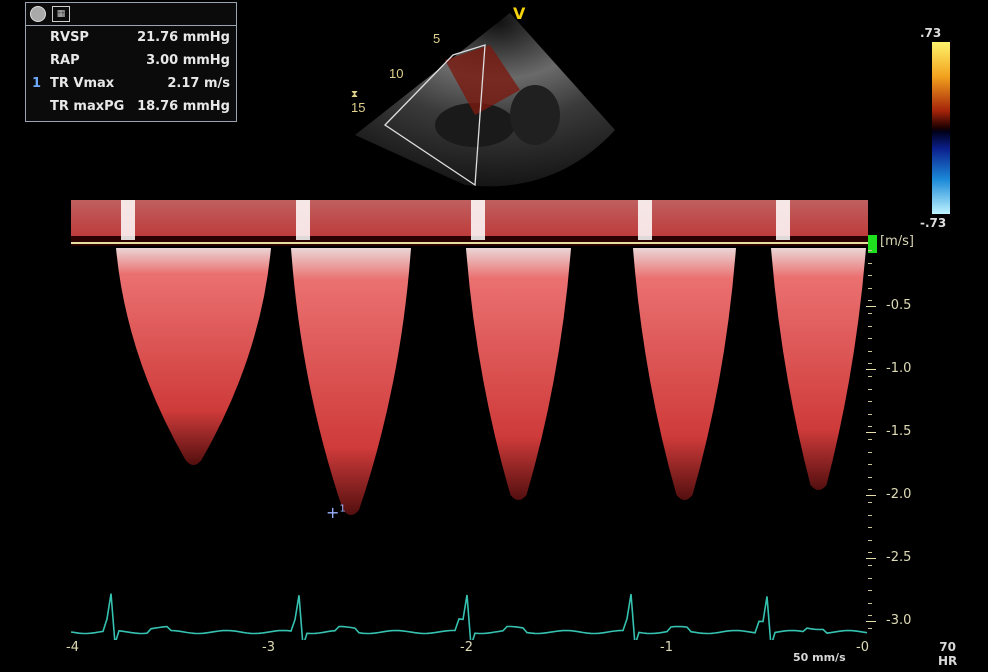  I want to click on measurement-row: 1 TR Vmax 2.17 m/s, so click(131, 83).